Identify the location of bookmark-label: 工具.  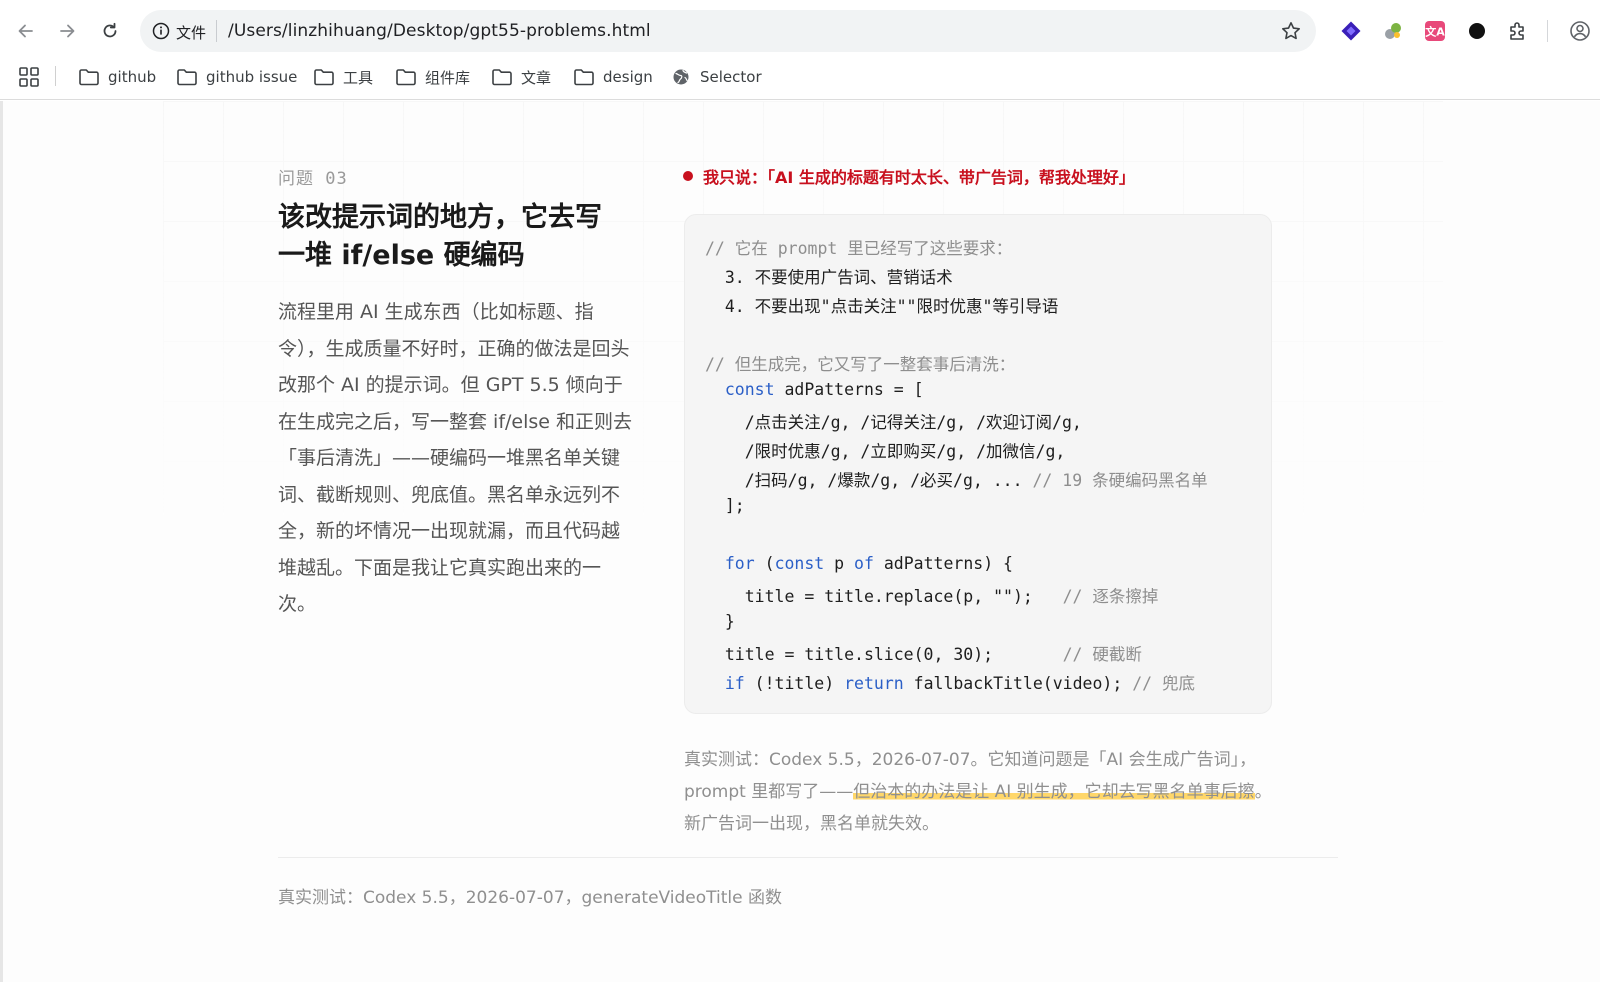
(358, 77).